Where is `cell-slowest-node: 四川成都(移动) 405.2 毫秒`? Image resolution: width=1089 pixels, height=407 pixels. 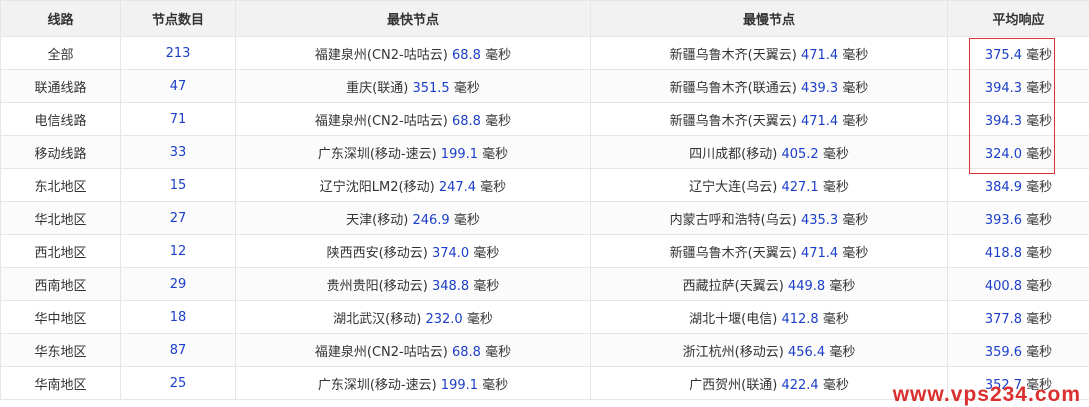
cell-slowest-node: 四川成都(移动) 405.2 毫秒 is located at coordinates (769, 152).